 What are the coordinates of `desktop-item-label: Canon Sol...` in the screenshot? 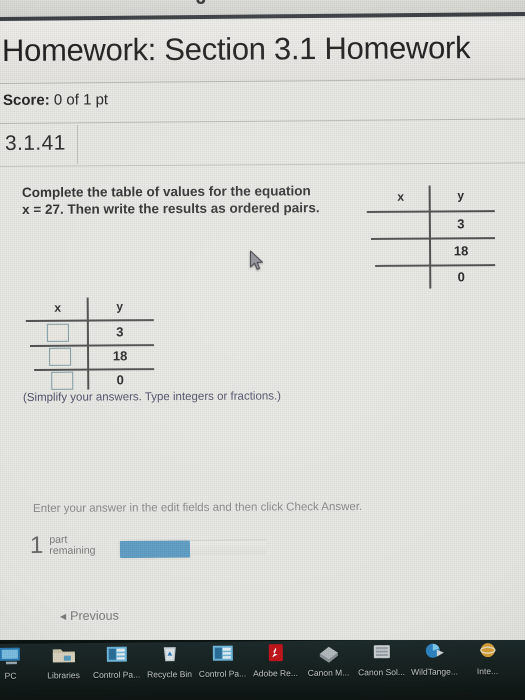 It's located at (381, 672).